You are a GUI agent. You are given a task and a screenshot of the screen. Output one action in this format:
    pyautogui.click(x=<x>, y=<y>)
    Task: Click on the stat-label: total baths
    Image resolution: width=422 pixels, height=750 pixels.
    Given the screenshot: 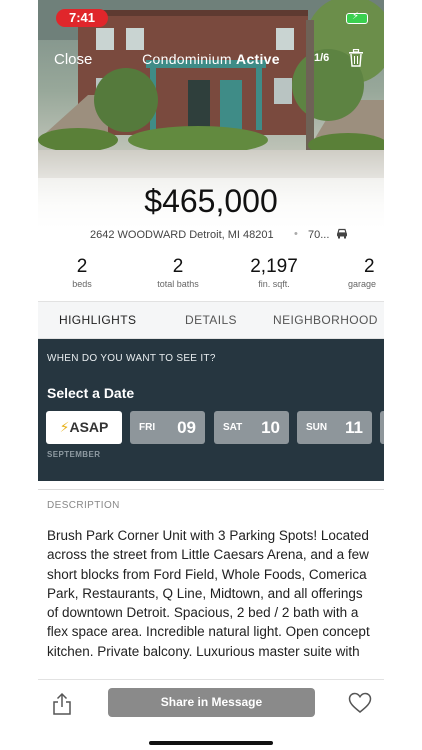 What is the action you would take?
    pyautogui.click(x=178, y=284)
    